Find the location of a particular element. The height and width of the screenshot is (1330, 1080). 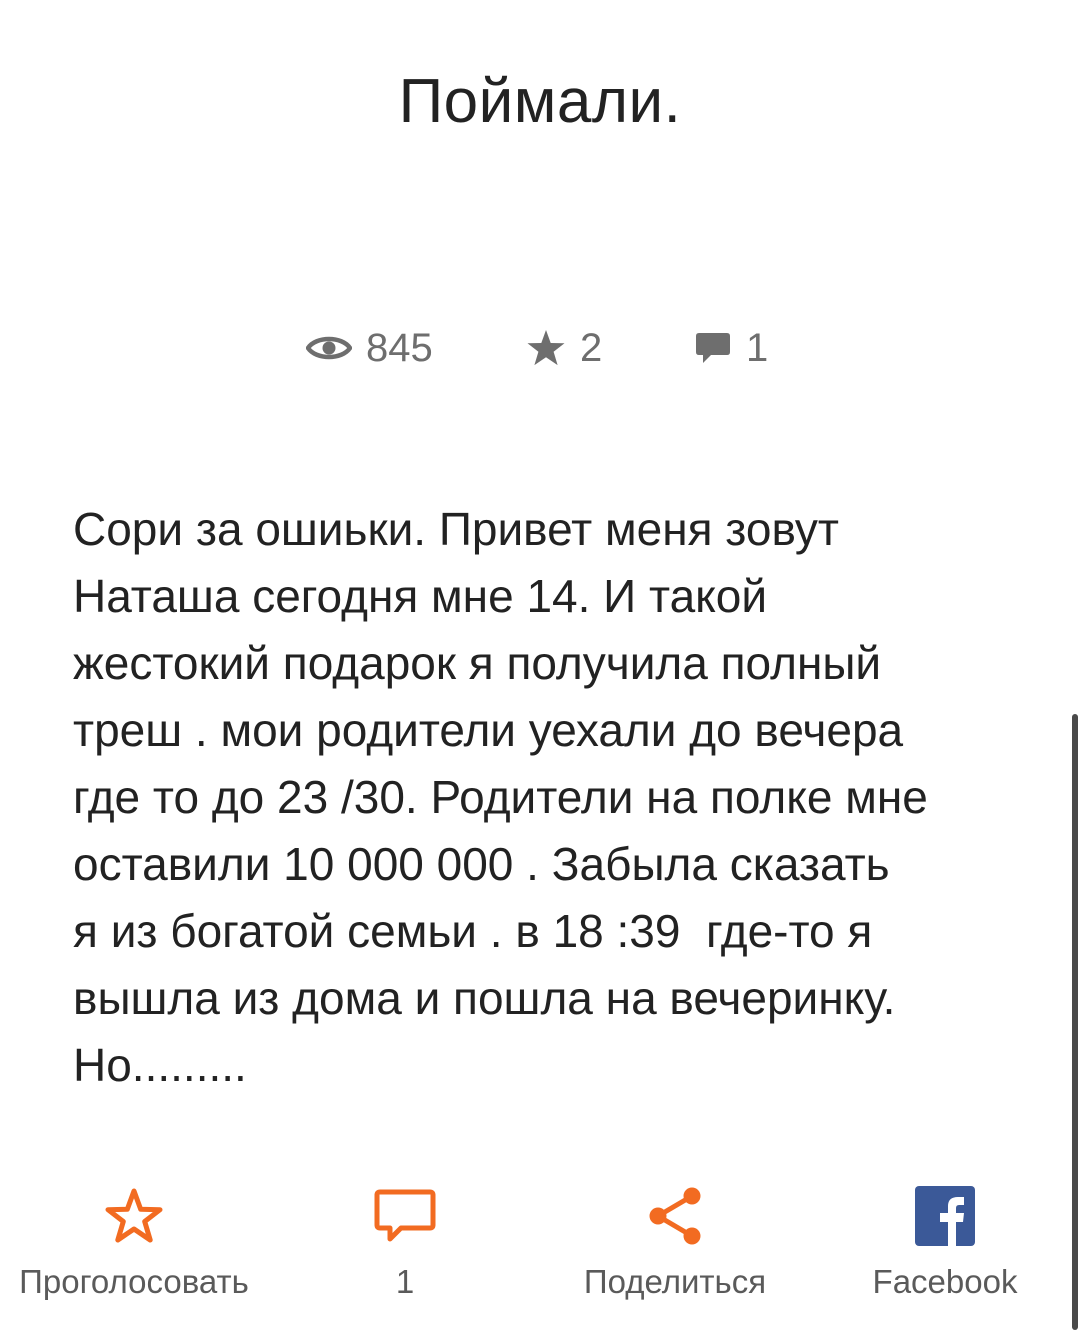

post-stats: 845 2 1 is located at coordinates (540, 348).